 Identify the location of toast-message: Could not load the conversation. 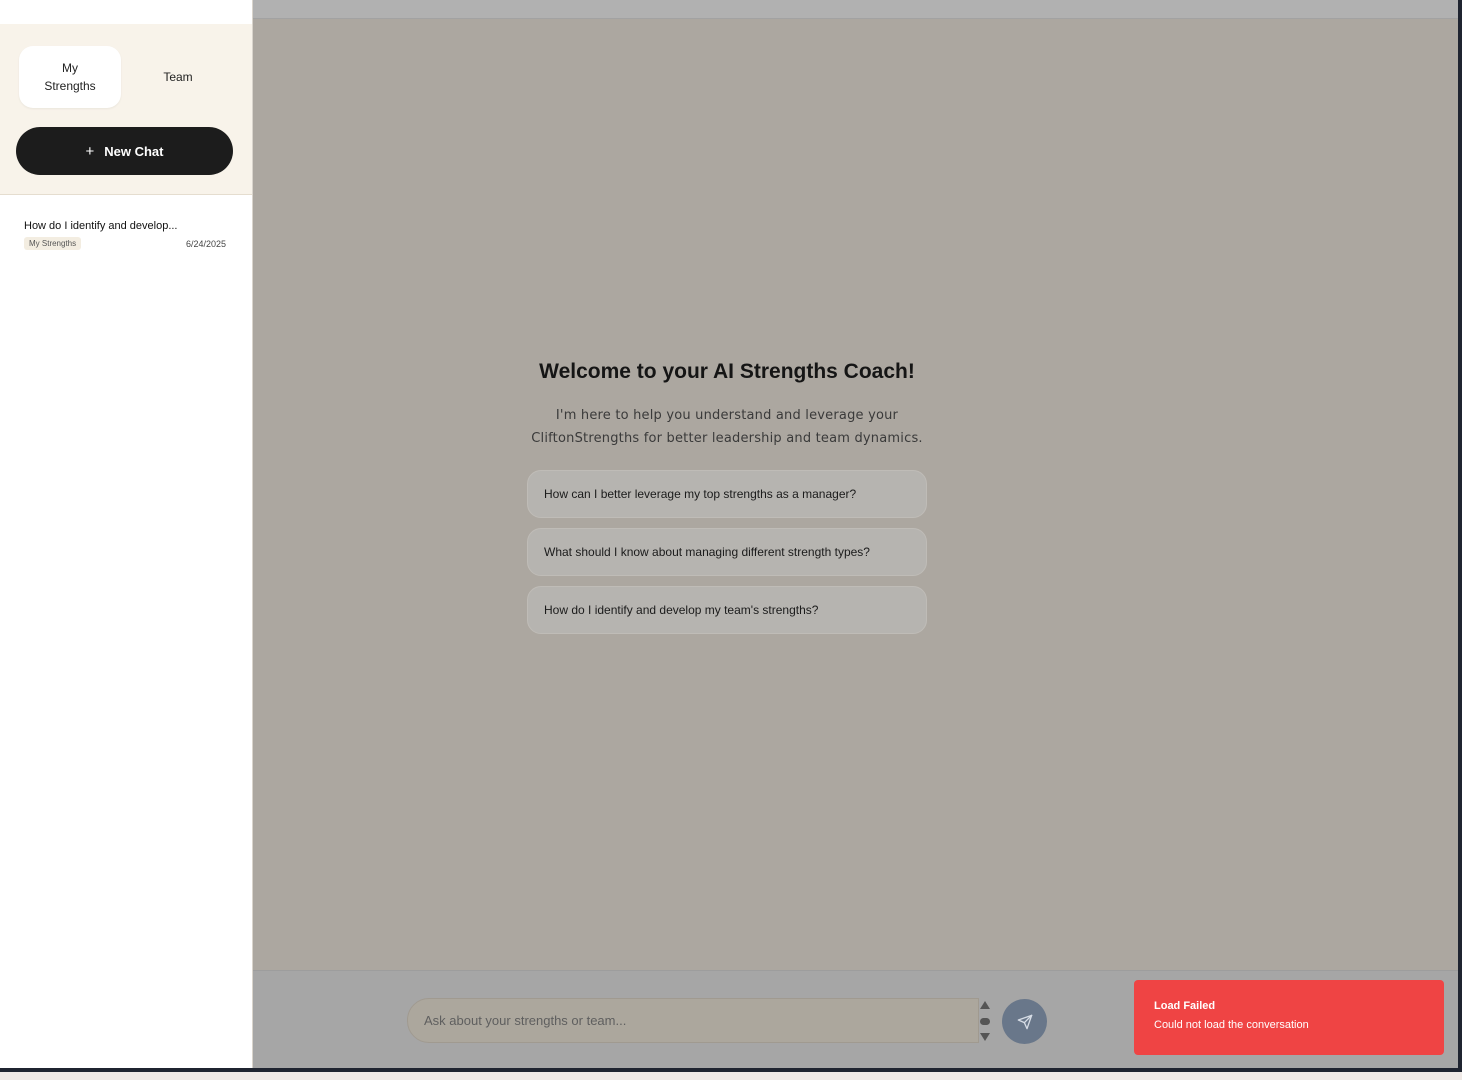
(1231, 1025).